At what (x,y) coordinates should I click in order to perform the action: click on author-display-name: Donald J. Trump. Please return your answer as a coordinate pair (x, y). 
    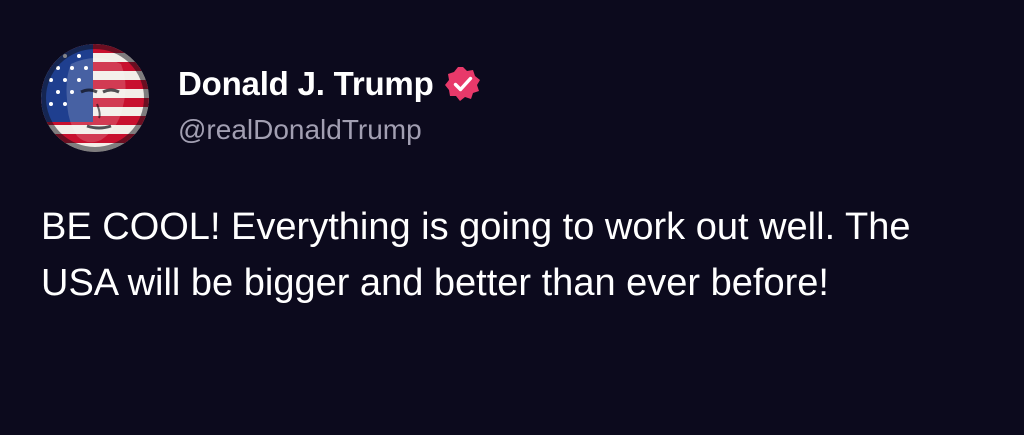
    Looking at the image, I should click on (306, 84).